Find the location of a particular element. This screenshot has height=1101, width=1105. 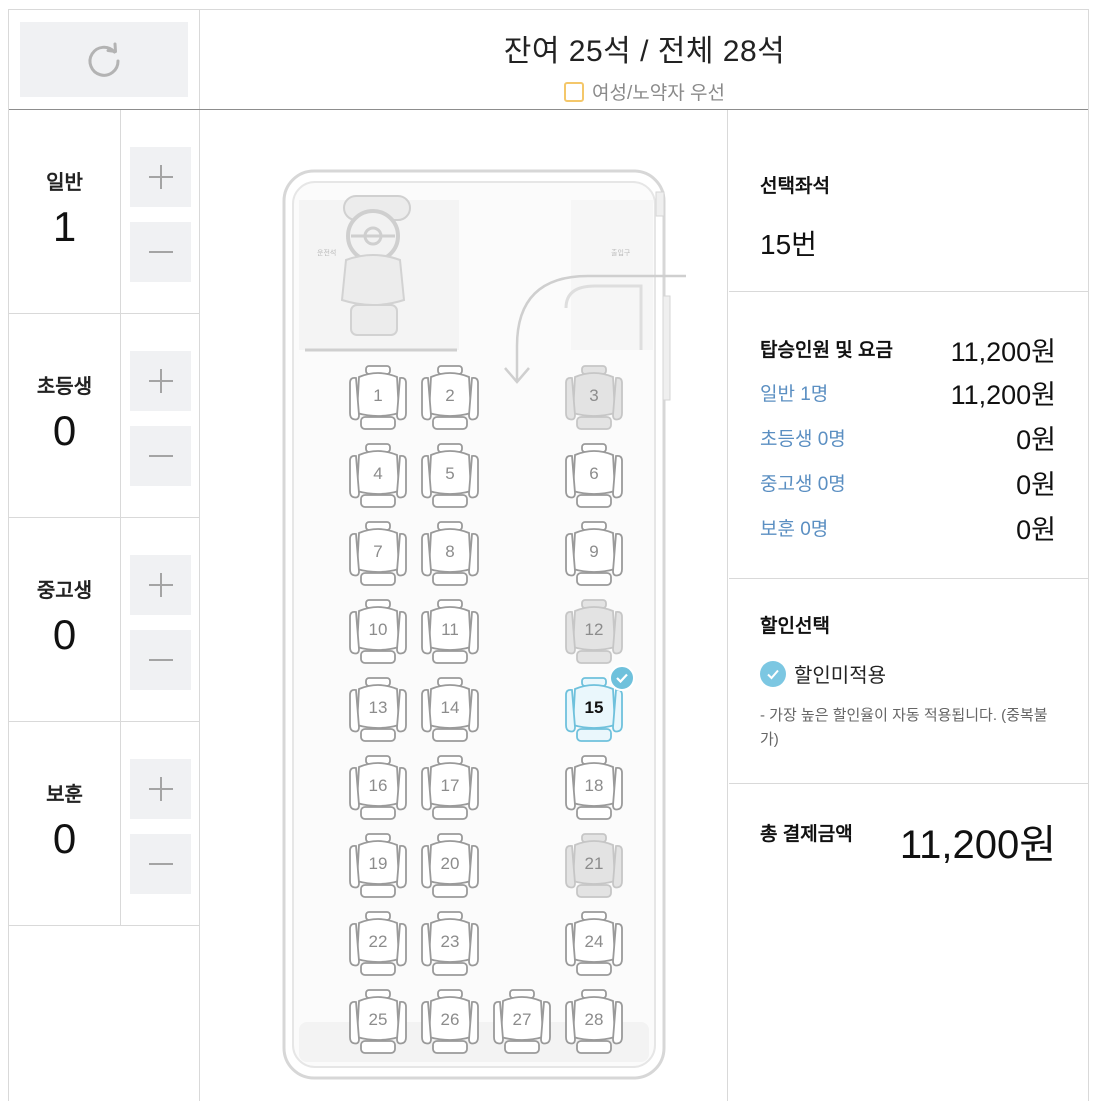

seat-23: 23 is located at coordinates (450, 944).